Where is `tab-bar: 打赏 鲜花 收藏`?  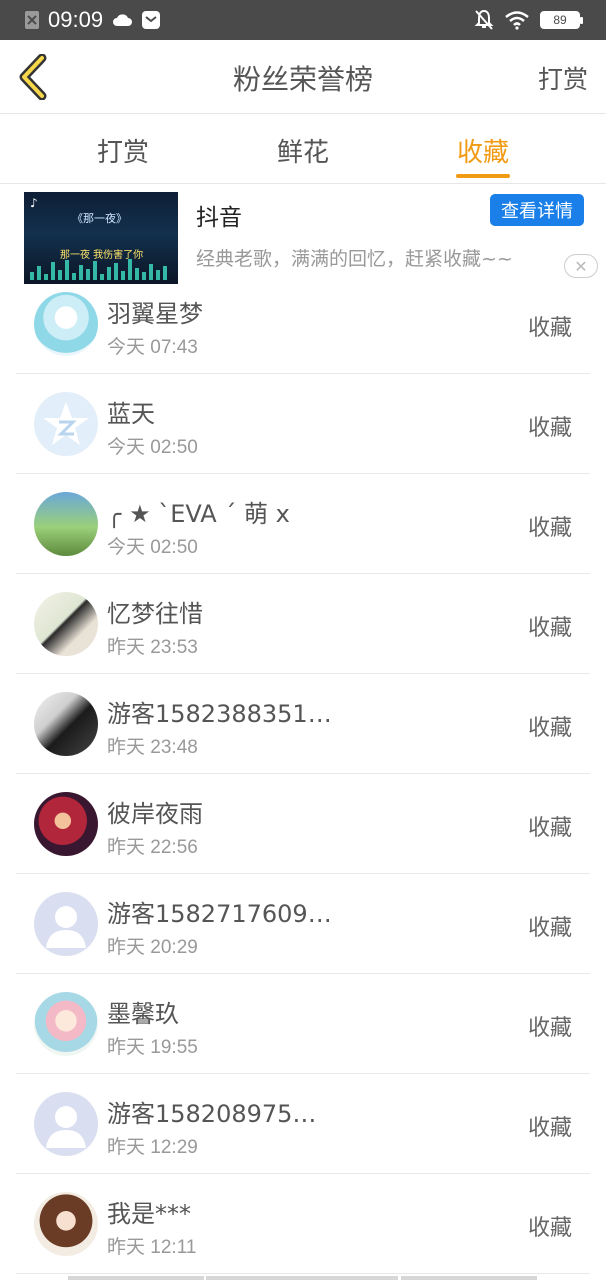
tab-bar: 打赏 鲜花 收藏 is located at coordinates (303, 149).